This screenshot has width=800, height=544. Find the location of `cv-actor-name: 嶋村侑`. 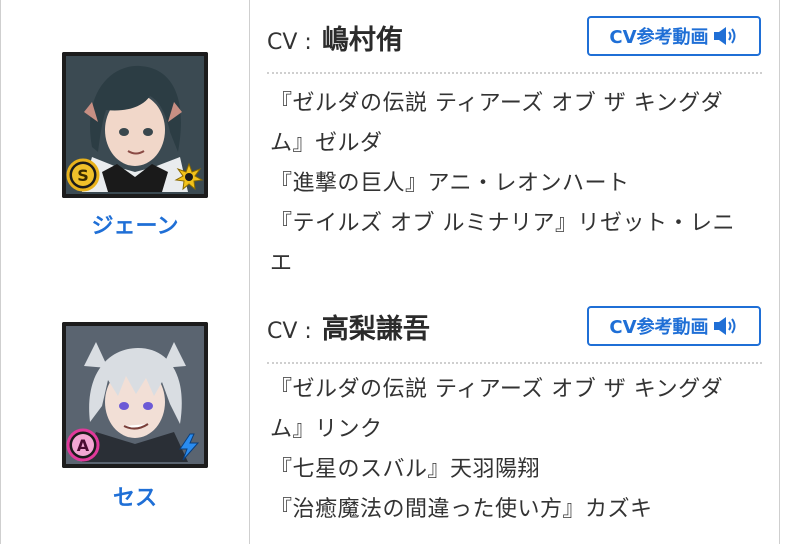

cv-actor-name: 嶋村侑 is located at coordinates (362, 40).